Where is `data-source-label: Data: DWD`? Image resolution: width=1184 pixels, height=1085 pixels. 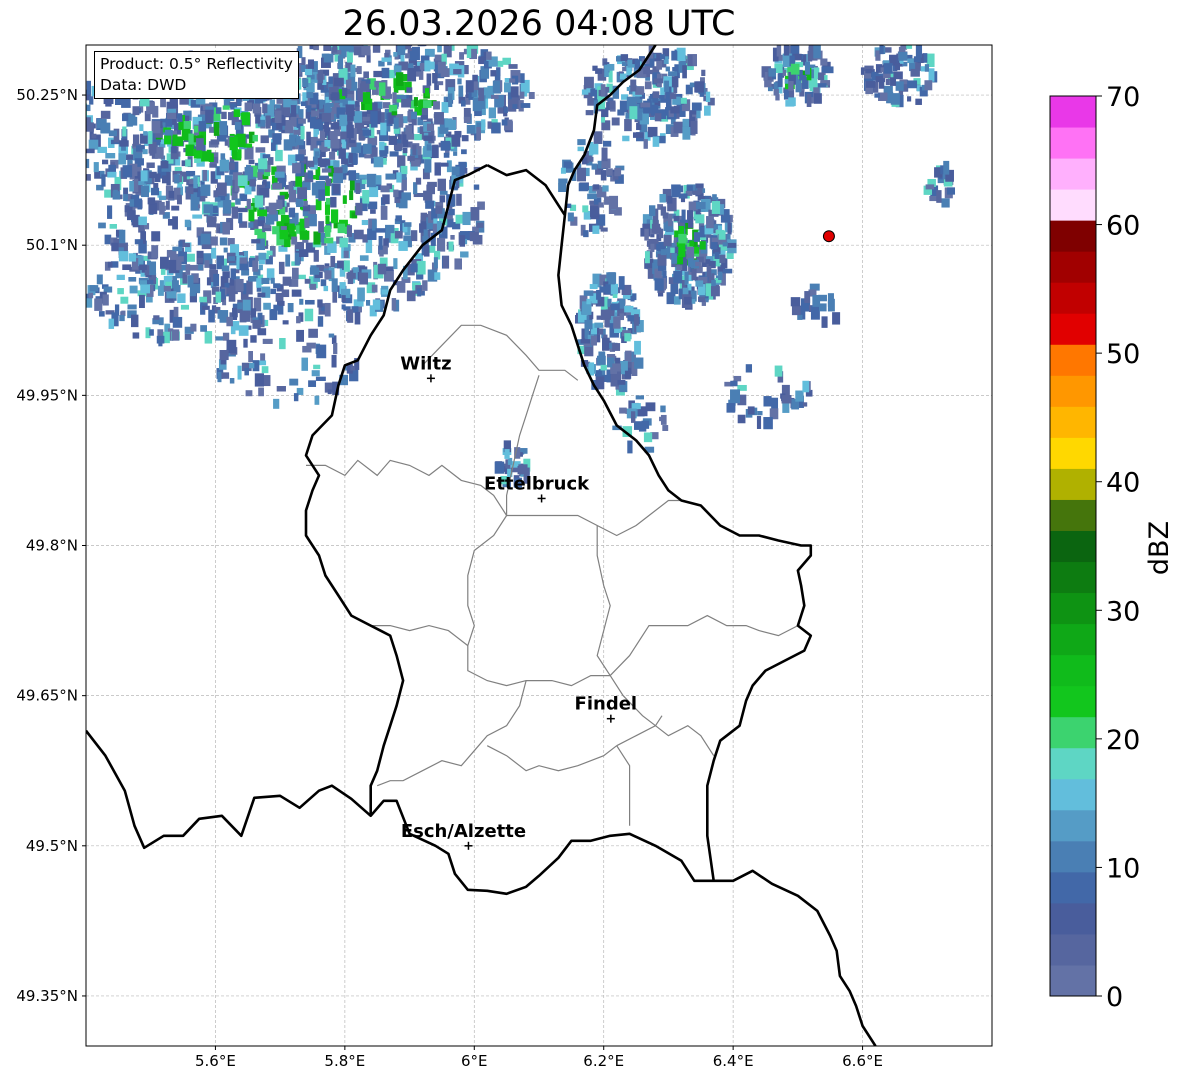
data-source-label: Data: DWD is located at coordinates (143, 85).